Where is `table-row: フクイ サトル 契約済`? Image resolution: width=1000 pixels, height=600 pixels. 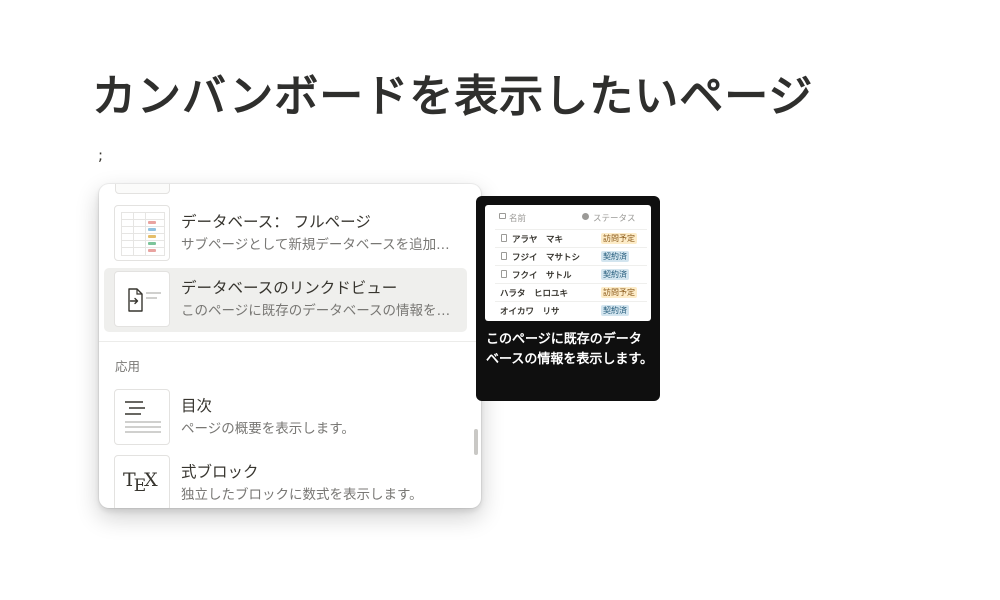 table-row: フクイ サトル 契約済 is located at coordinates (571, 273).